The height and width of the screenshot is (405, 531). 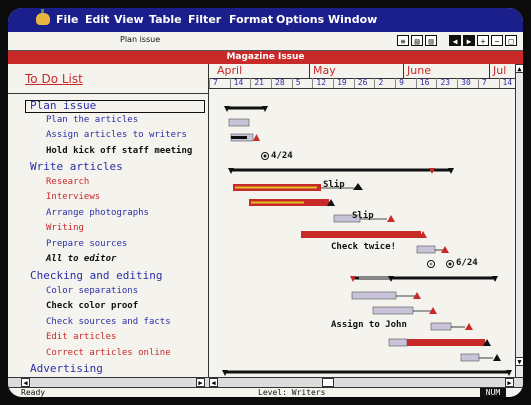 What do you see at coordinates (259, 82) in the screenshot?
I see `day-tick-label: 21` at bounding box center [259, 82].